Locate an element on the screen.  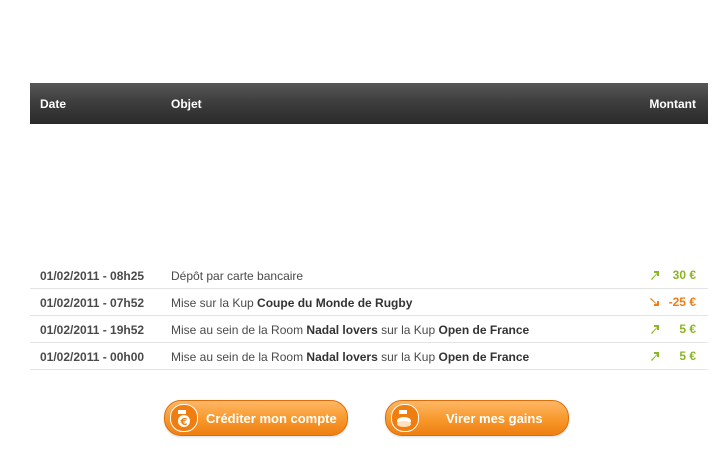
table-header: Date Objet Montant is located at coordinates (369, 103).